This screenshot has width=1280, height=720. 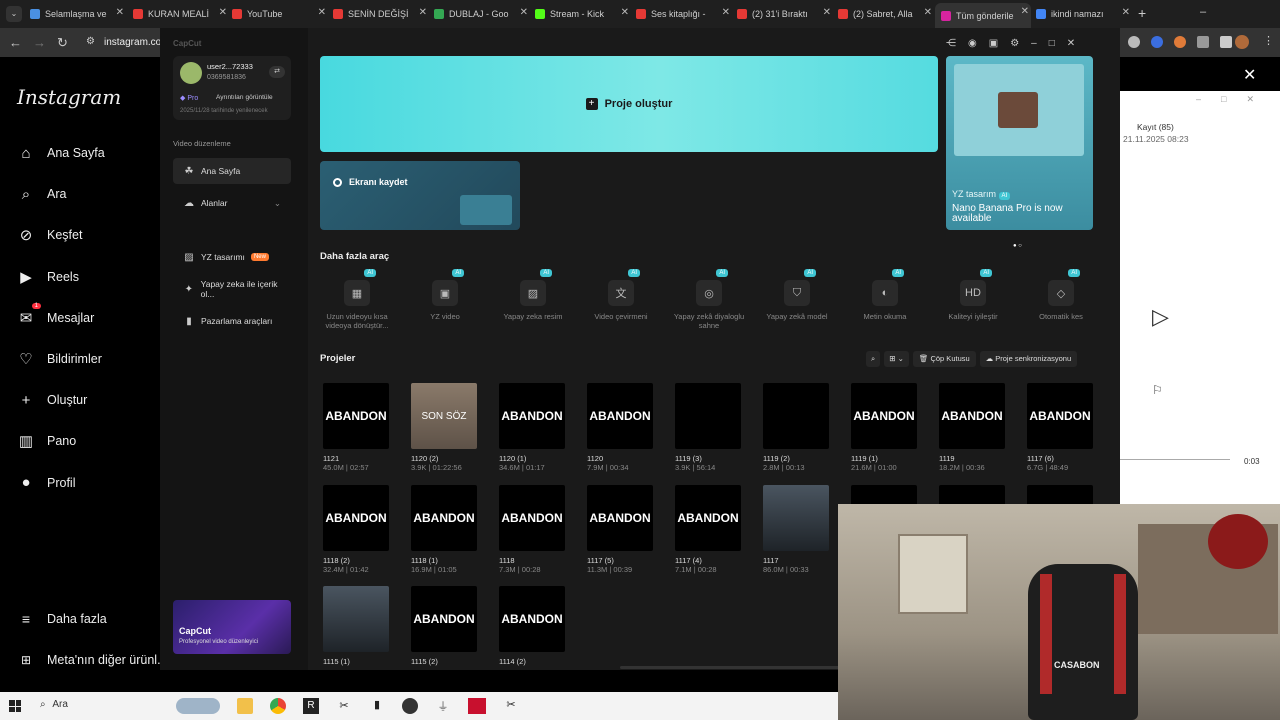 What do you see at coordinates (54, 704) in the screenshot?
I see `taskbar-search: ⌕ Ara` at bounding box center [54, 704].